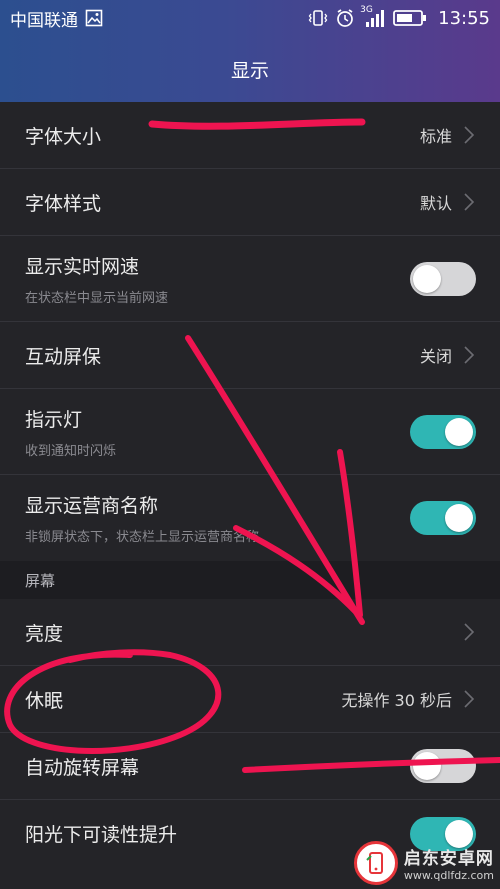 This screenshot has height=889, width=500. I want to click on title-bar: 显示, so click(250, 69).